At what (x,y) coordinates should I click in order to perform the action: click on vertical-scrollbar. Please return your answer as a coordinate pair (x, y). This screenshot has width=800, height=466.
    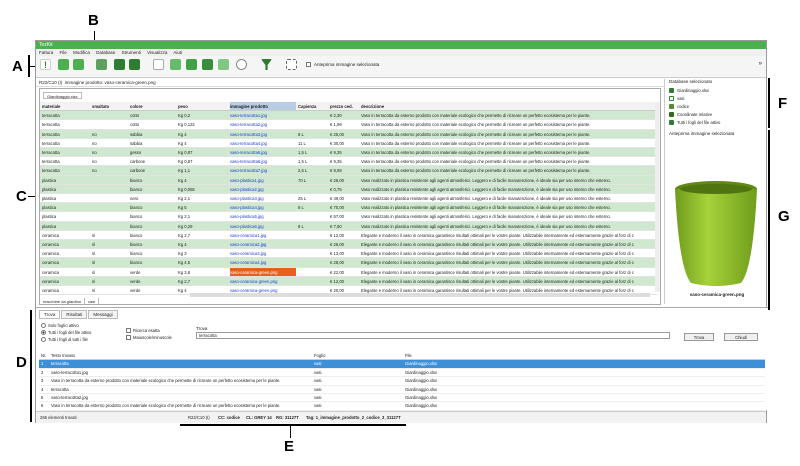
    Looking at the image, I should click on (657, 197).